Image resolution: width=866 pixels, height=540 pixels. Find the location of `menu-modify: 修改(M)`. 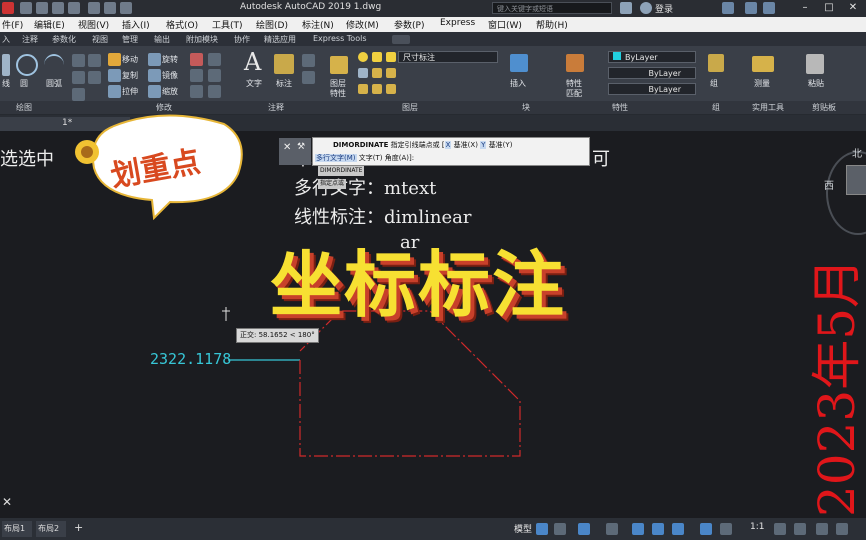

menu-modify: 修改(M) is located at coordinates (362, 24).